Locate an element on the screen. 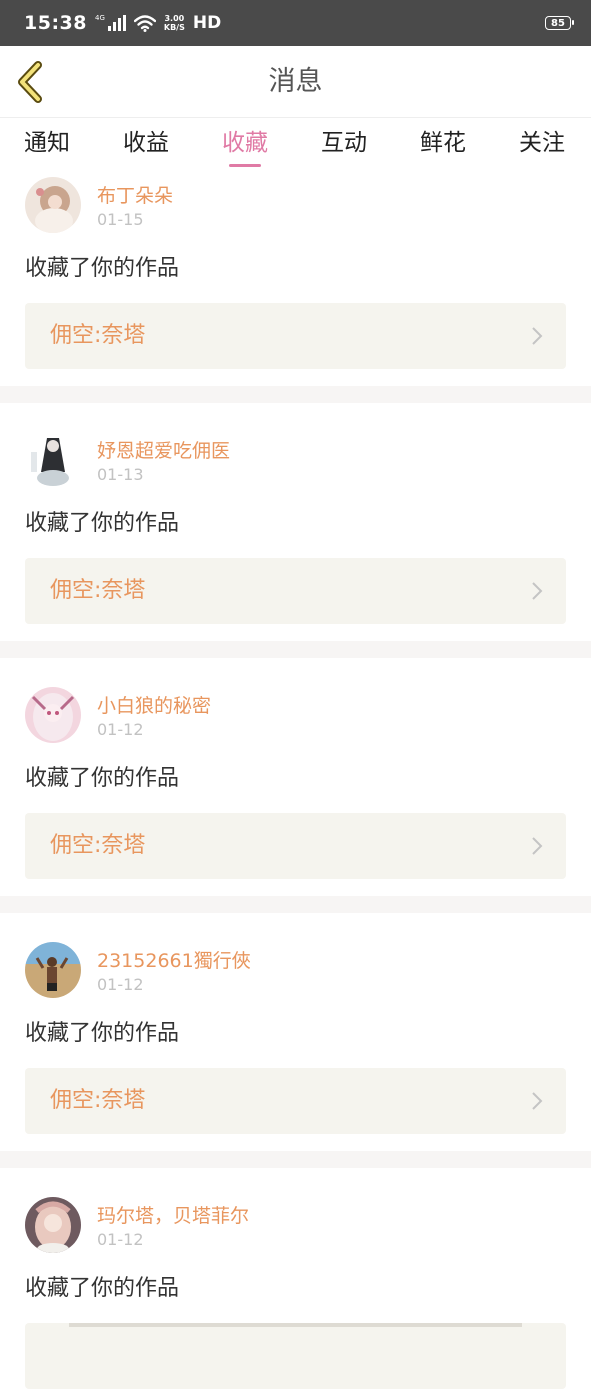 The height and width of the screenshot is (1389, 591). tab-following: 关注 is located at coordinates (542, 146).